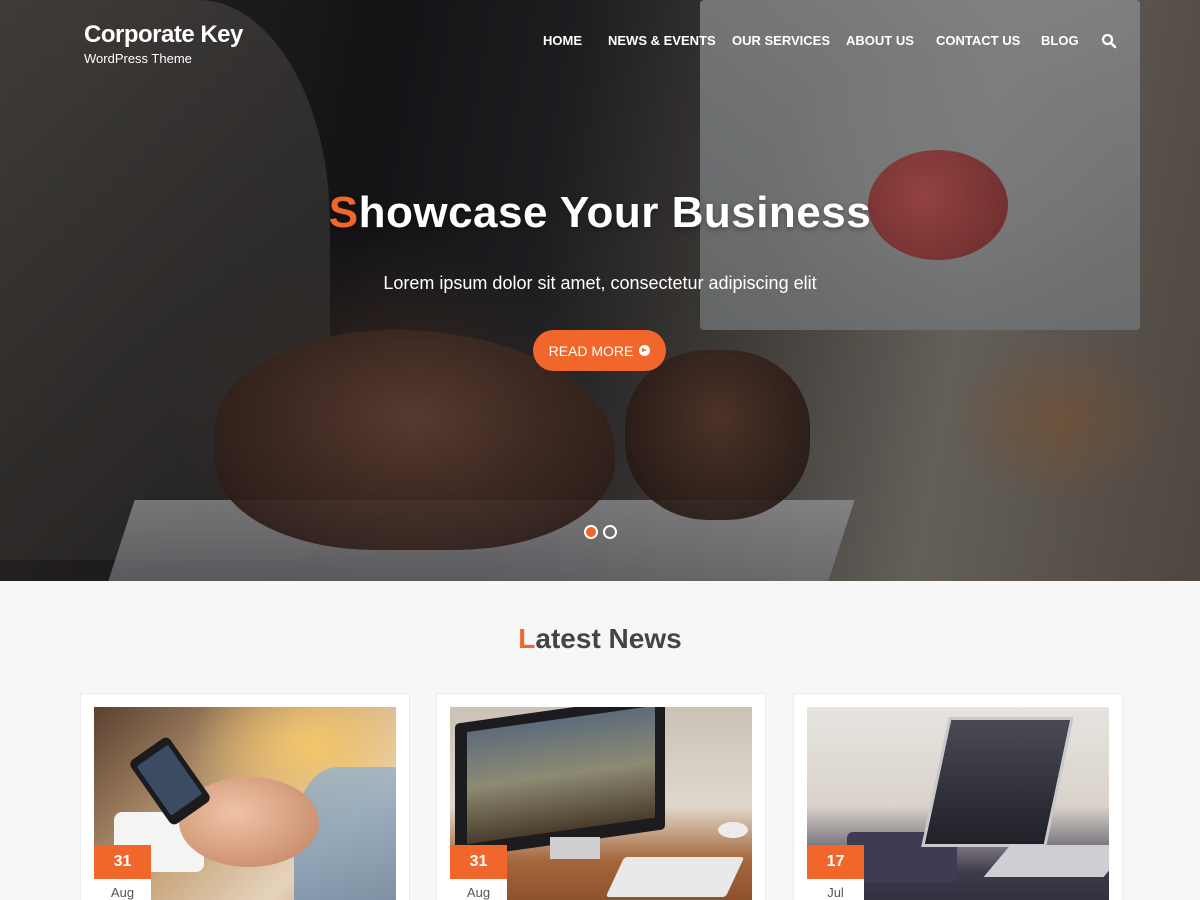  What do you see at coordinates (138, 58) in the screenshot?
I see `site-tagline: WordPress Theme` at bounding box center [138, 58].